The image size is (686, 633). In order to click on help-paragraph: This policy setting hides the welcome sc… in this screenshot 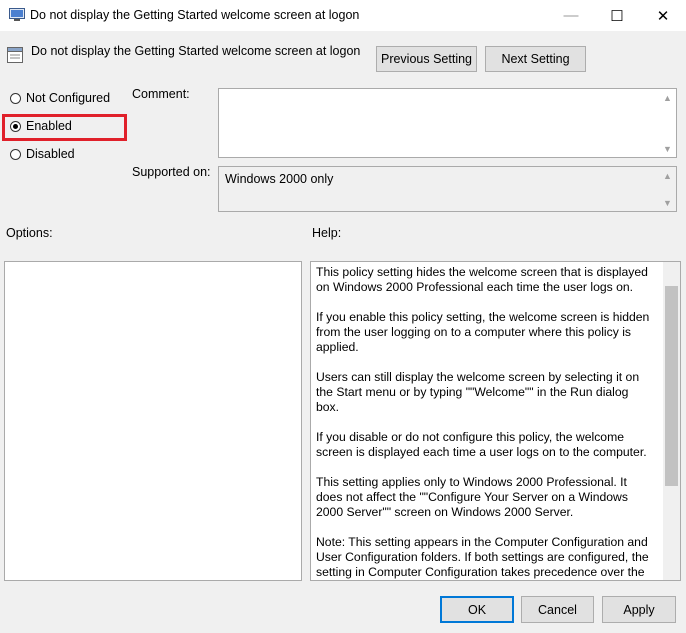, I will do `click(482, 279)`.